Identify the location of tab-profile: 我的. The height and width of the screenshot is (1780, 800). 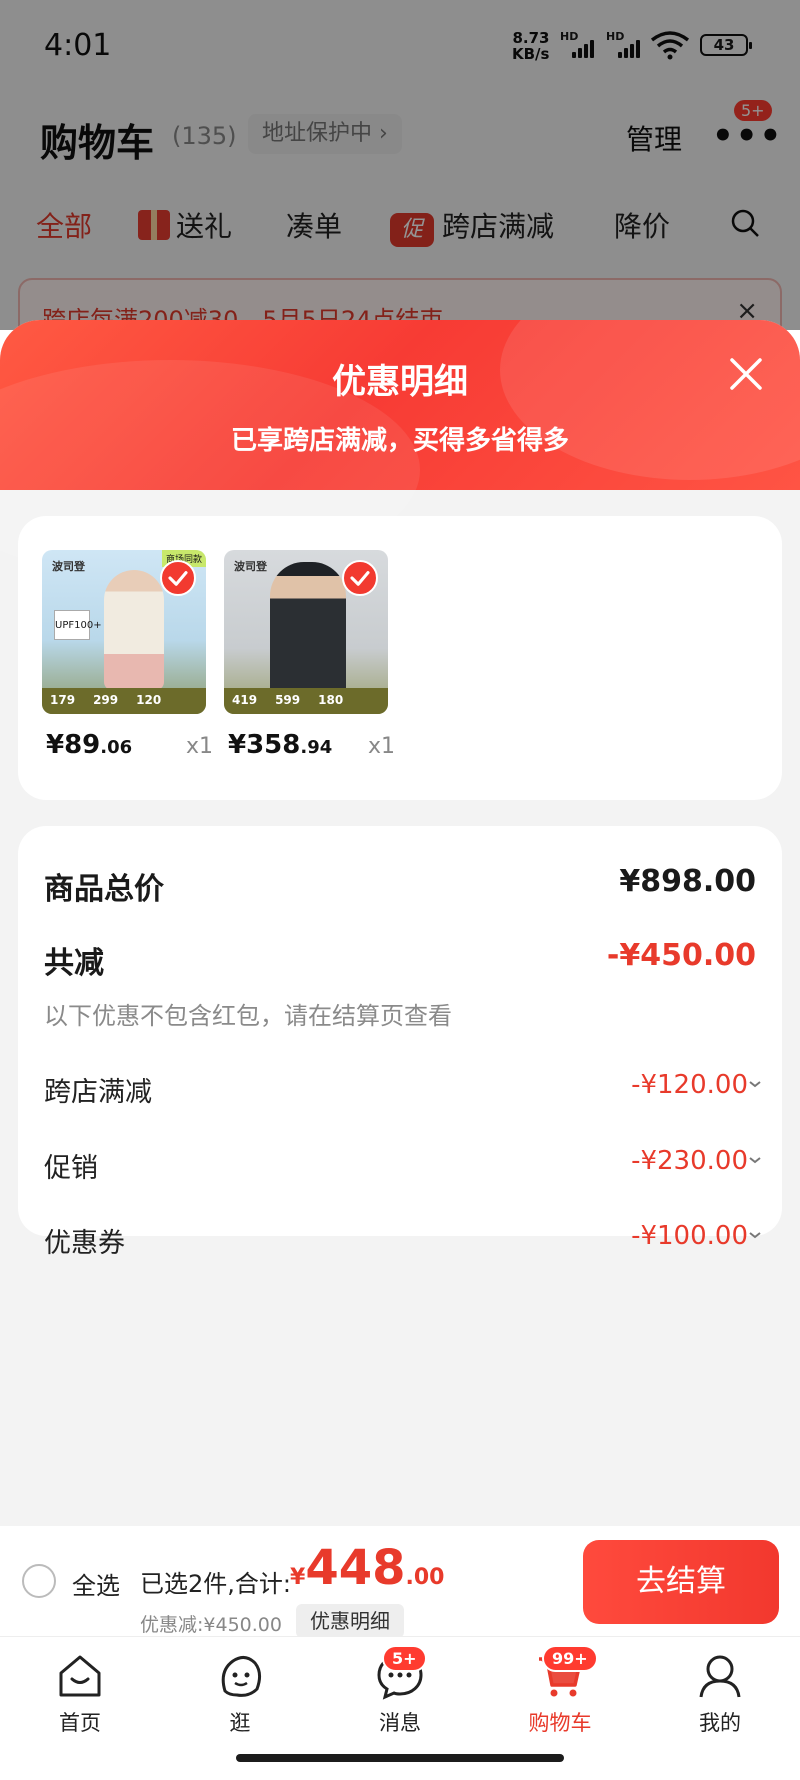
(720, 1694).